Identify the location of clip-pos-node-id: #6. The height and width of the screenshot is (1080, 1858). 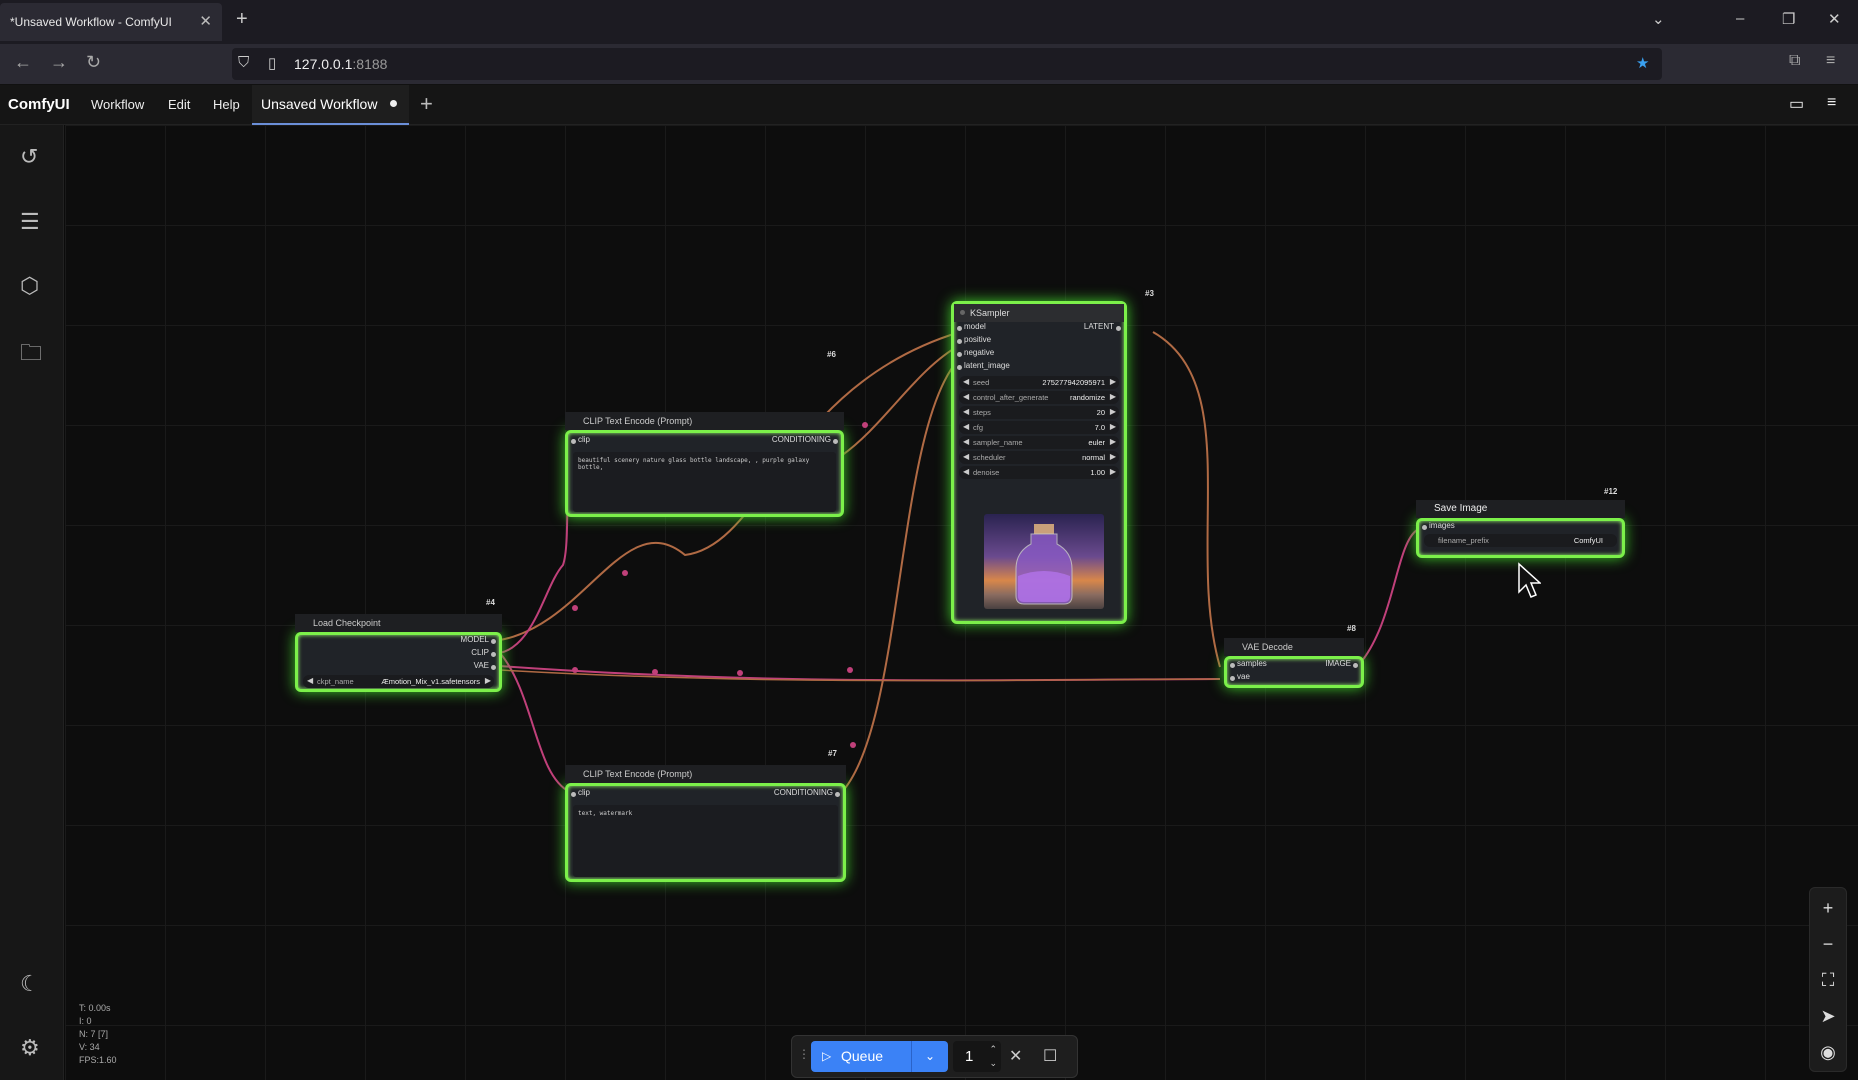
(831, 354).